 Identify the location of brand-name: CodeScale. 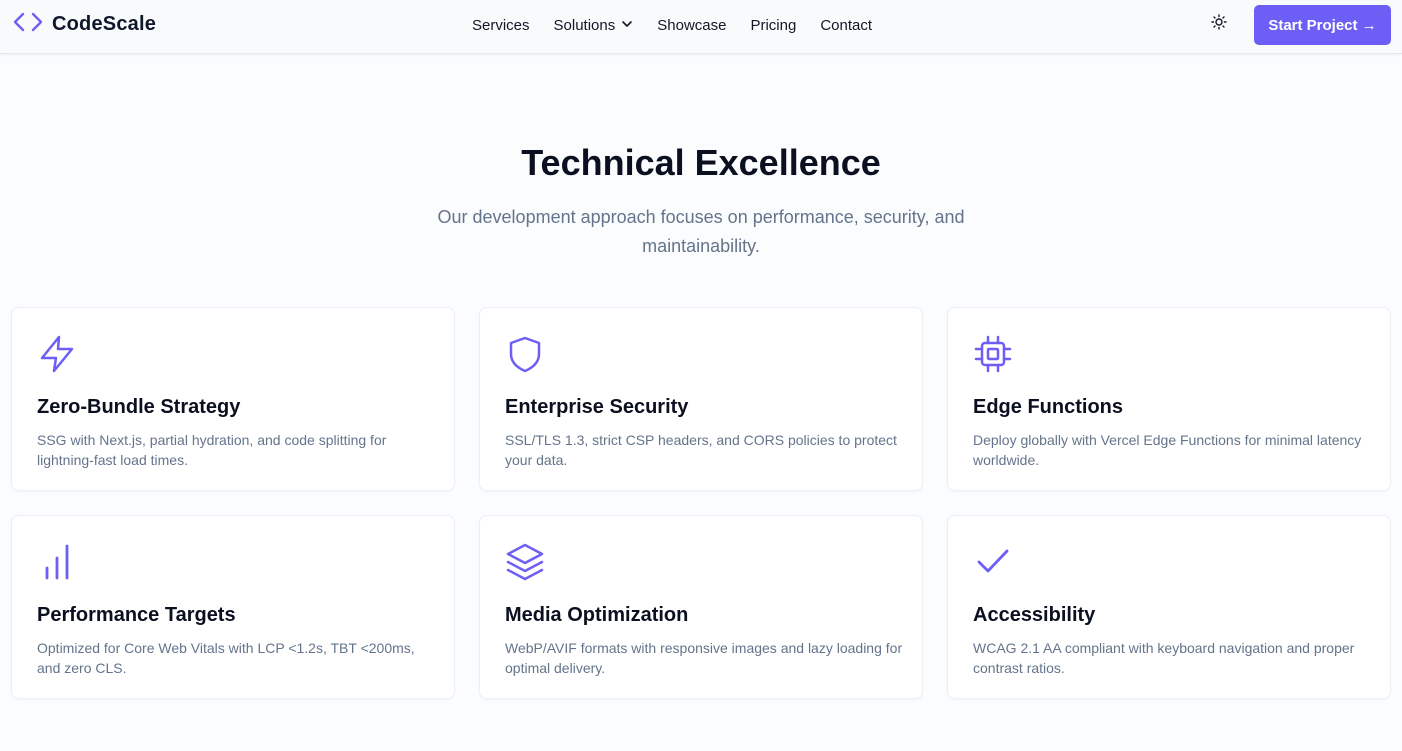
(104, 23).